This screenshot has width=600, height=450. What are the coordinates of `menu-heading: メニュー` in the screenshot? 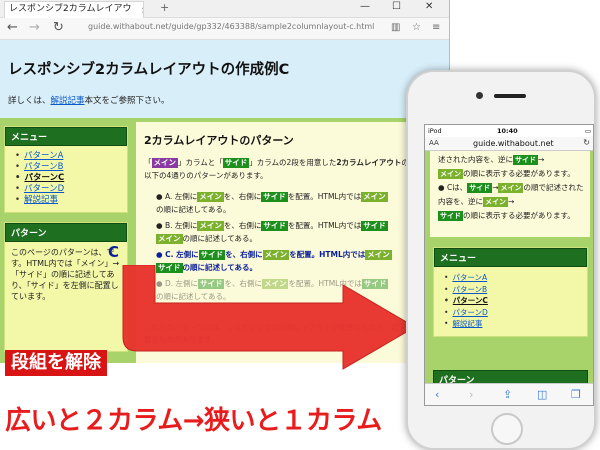 It's located at (66, 136).